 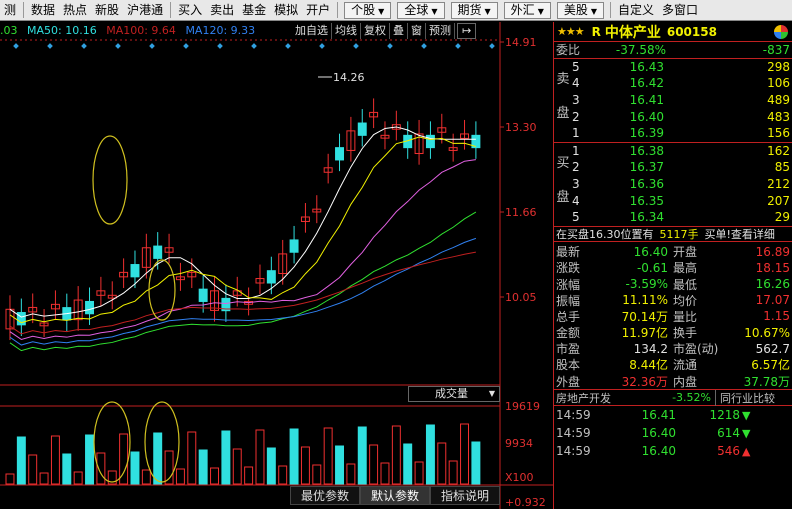 I want to click on buy-level-volume: 85, so click(x=782, y=167).